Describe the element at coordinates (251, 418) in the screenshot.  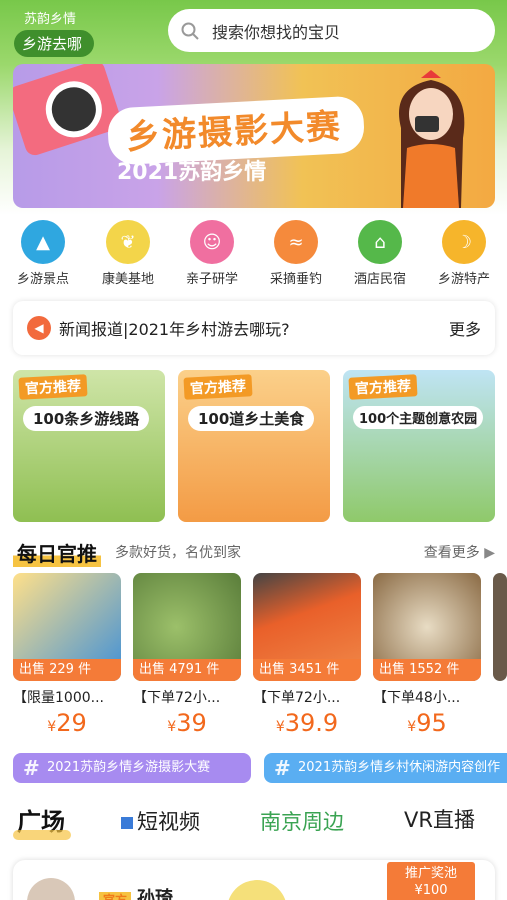
I see `card-title: 100道乡土美食` at that location.